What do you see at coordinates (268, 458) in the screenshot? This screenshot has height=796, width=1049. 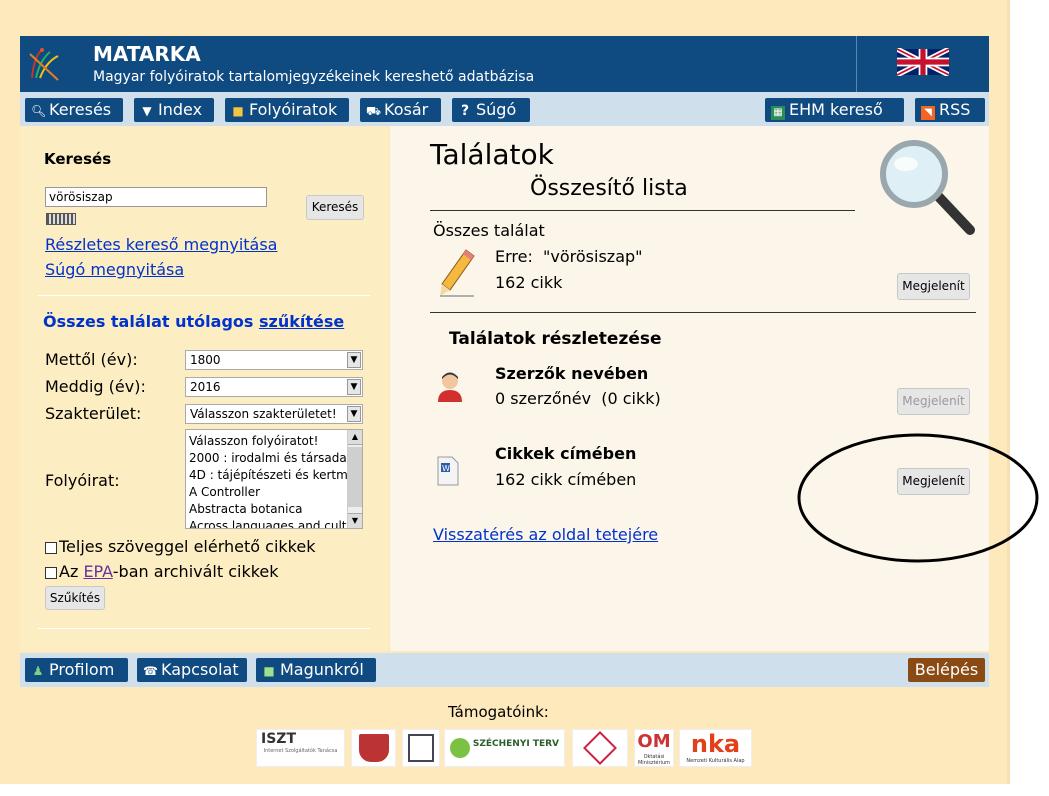 I see `journal-option: 2000 : irodalmi és társadalmi` at bounding box center [268, 458].